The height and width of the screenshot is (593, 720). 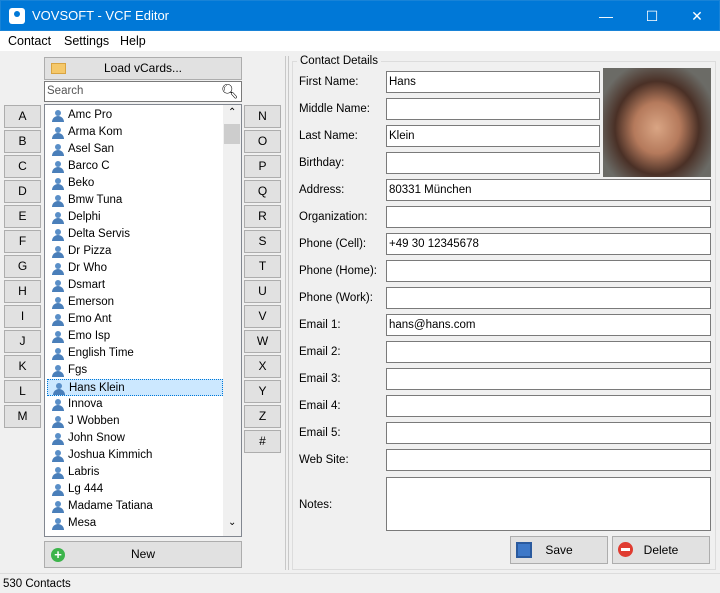 I want to click on letter-button: C, so click(x=22, y=166).